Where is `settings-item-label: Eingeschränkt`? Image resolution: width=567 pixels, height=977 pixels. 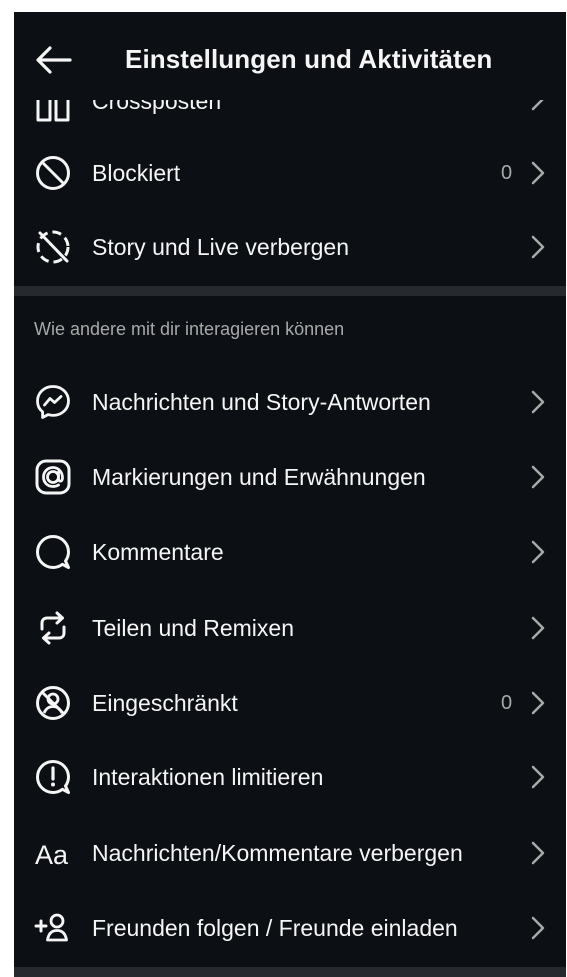 settings-item-label: Eingeschränkt is located at coordinates (165, 703).